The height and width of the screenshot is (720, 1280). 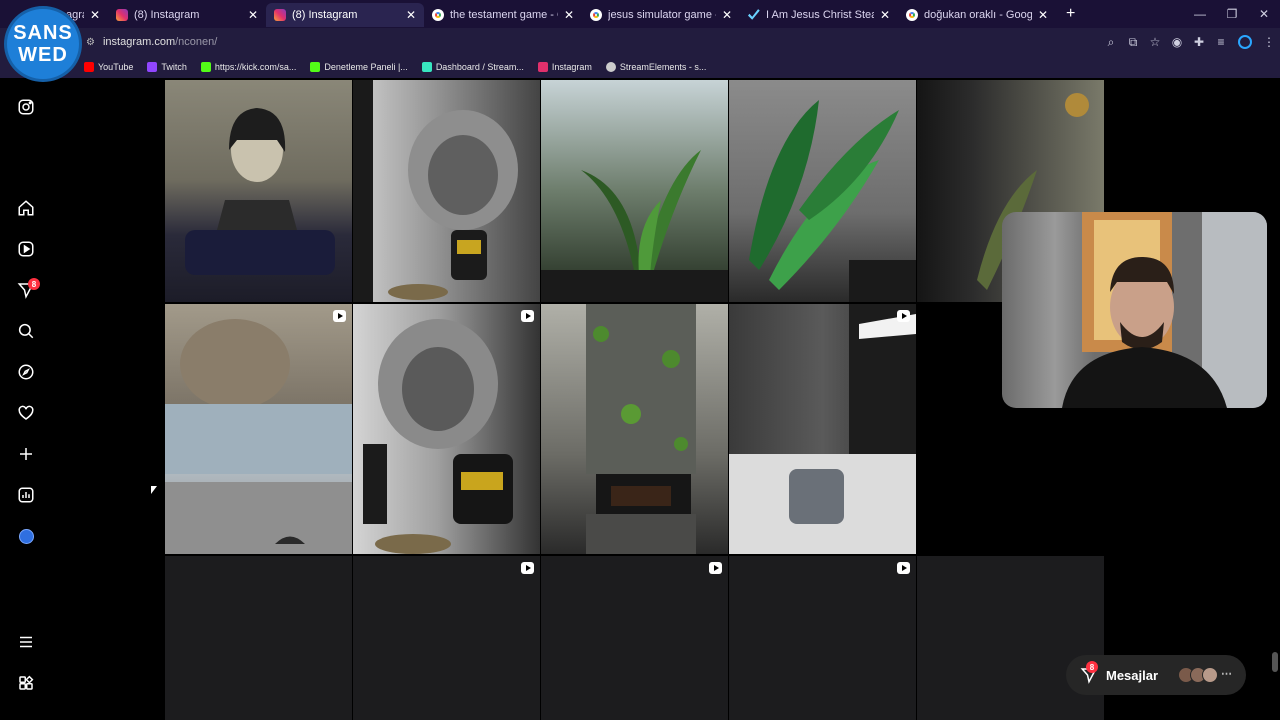 I want to click on media-control-icon: ≡, so click(x=1221, y=42).